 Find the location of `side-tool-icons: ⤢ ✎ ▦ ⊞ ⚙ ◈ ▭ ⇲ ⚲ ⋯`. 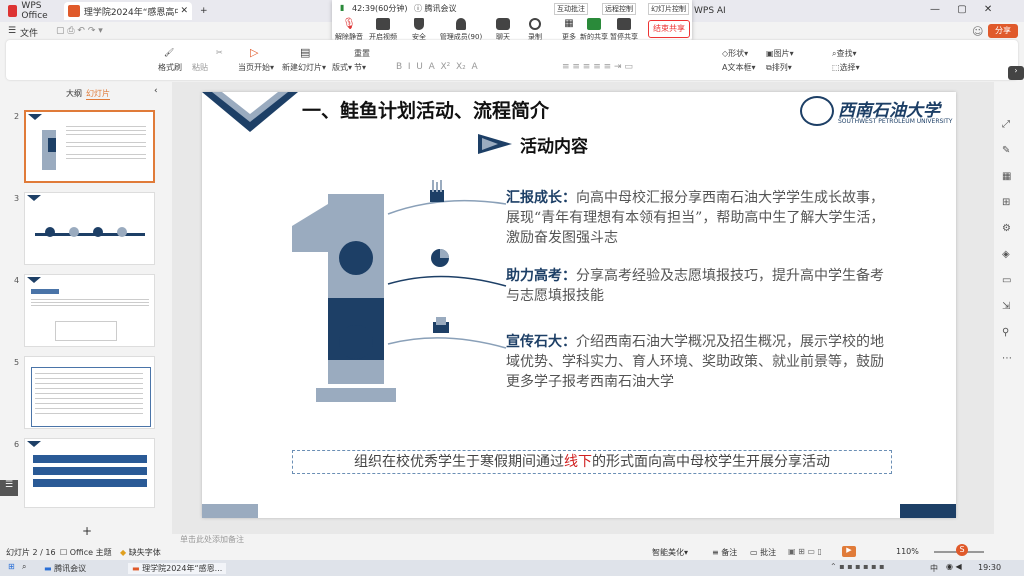

side-tool-icons: ⤢ ✎ ▦ ⊞ ⚙ ◈ ▭ ⇲ ⚲ ⋯ is located at coordinates (1007, 242).